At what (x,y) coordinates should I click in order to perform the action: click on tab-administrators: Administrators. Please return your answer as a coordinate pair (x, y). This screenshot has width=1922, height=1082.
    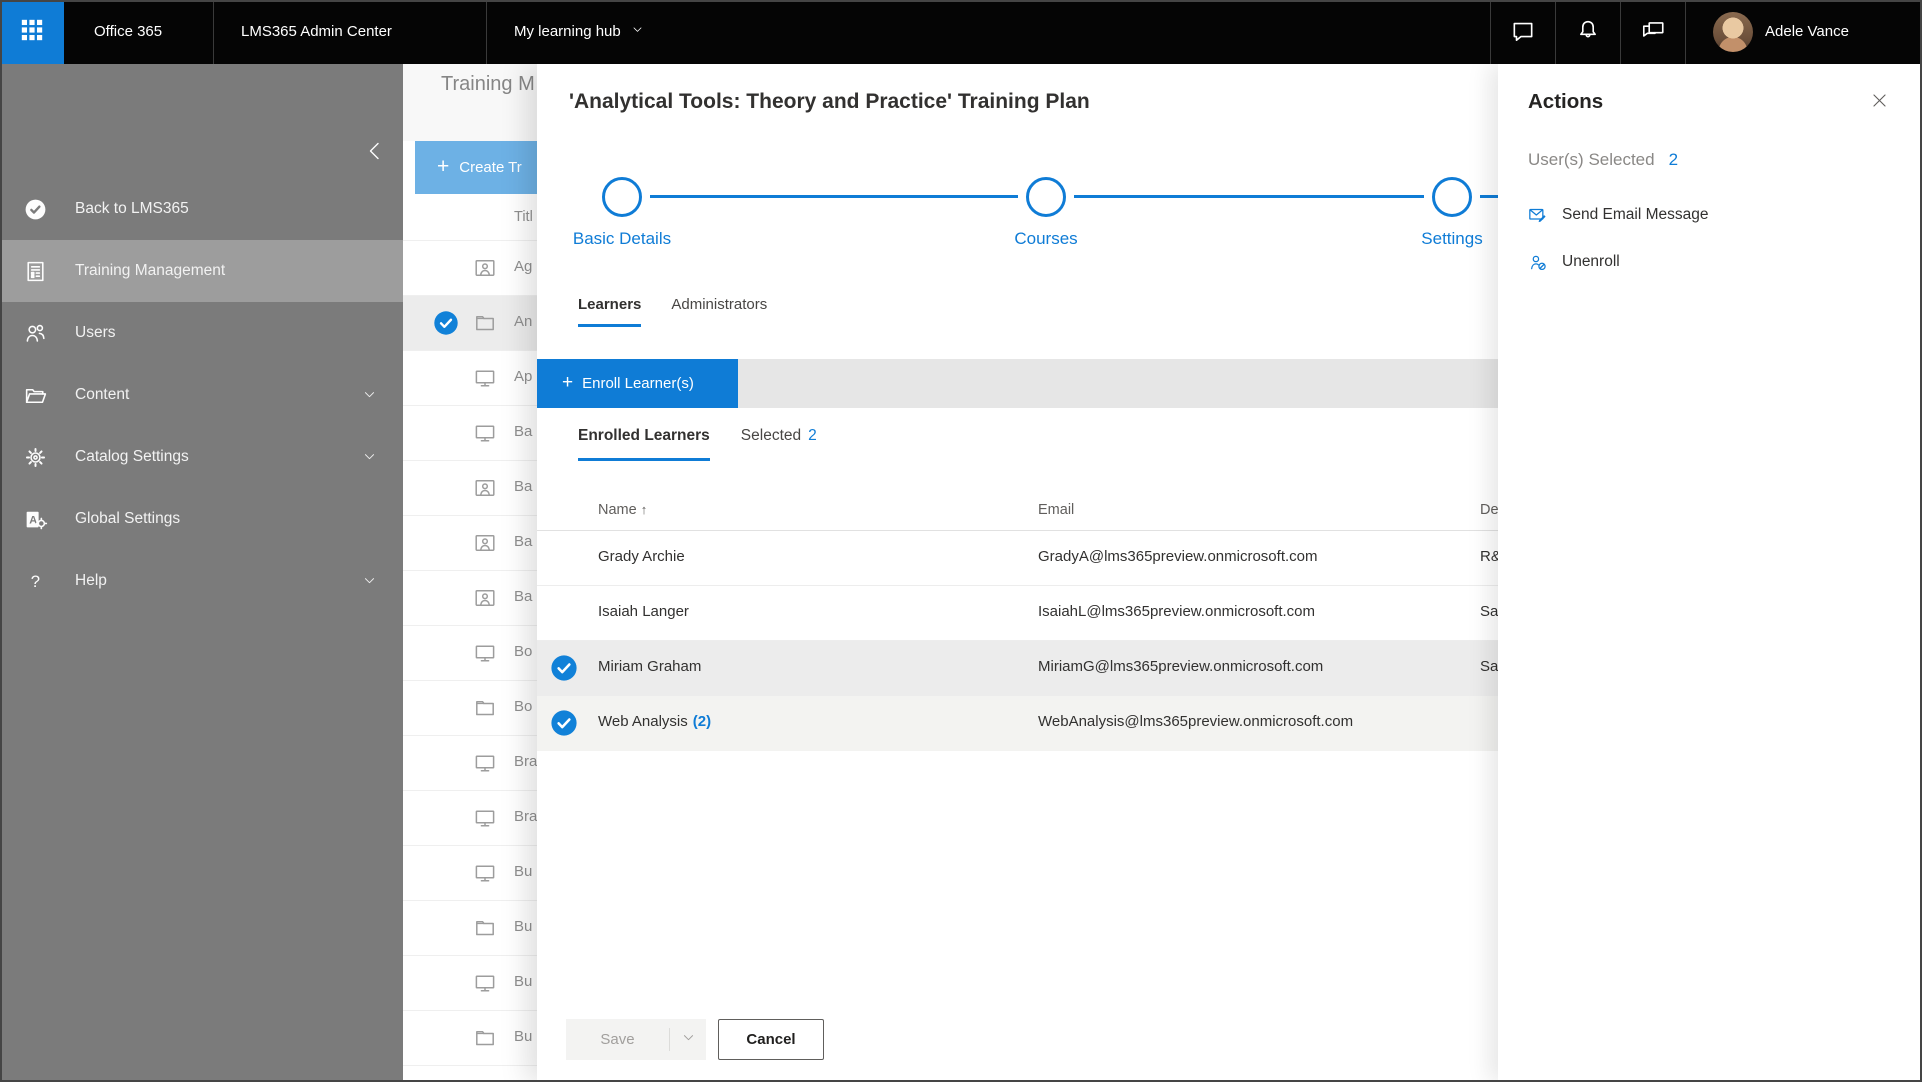
    Looking at the image, I should click on (719, 311).